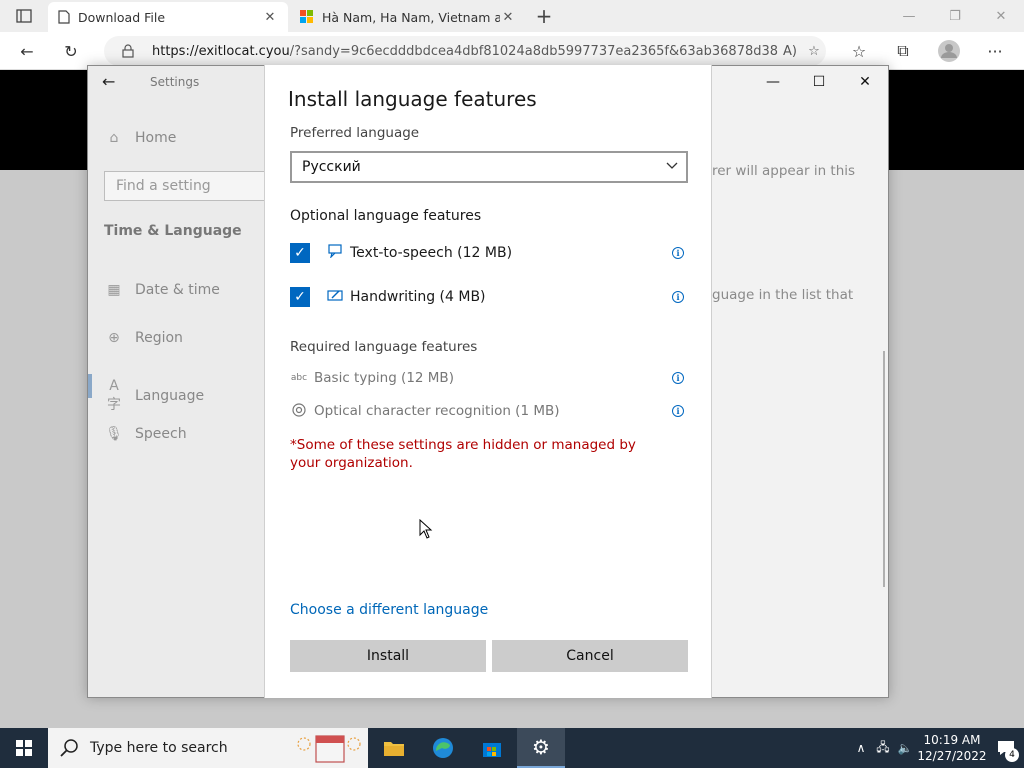  I want to click on collections-icon: ⧉, so click(903, 51).